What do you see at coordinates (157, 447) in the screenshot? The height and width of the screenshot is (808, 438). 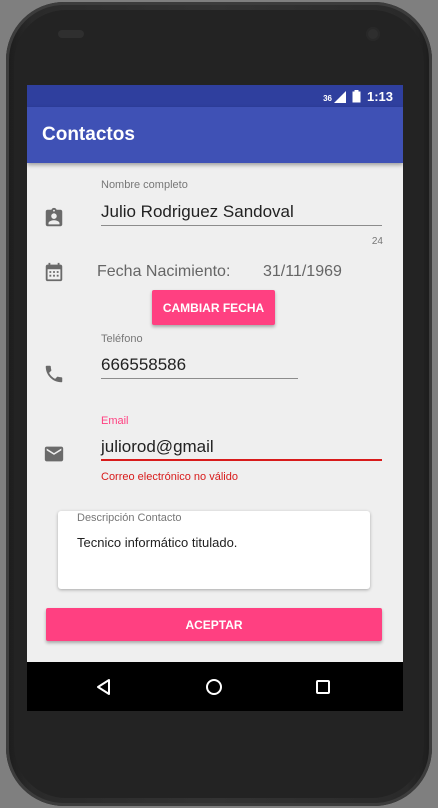 I see `email-input: juliorod@gmail` at bounding box center [157, 447].